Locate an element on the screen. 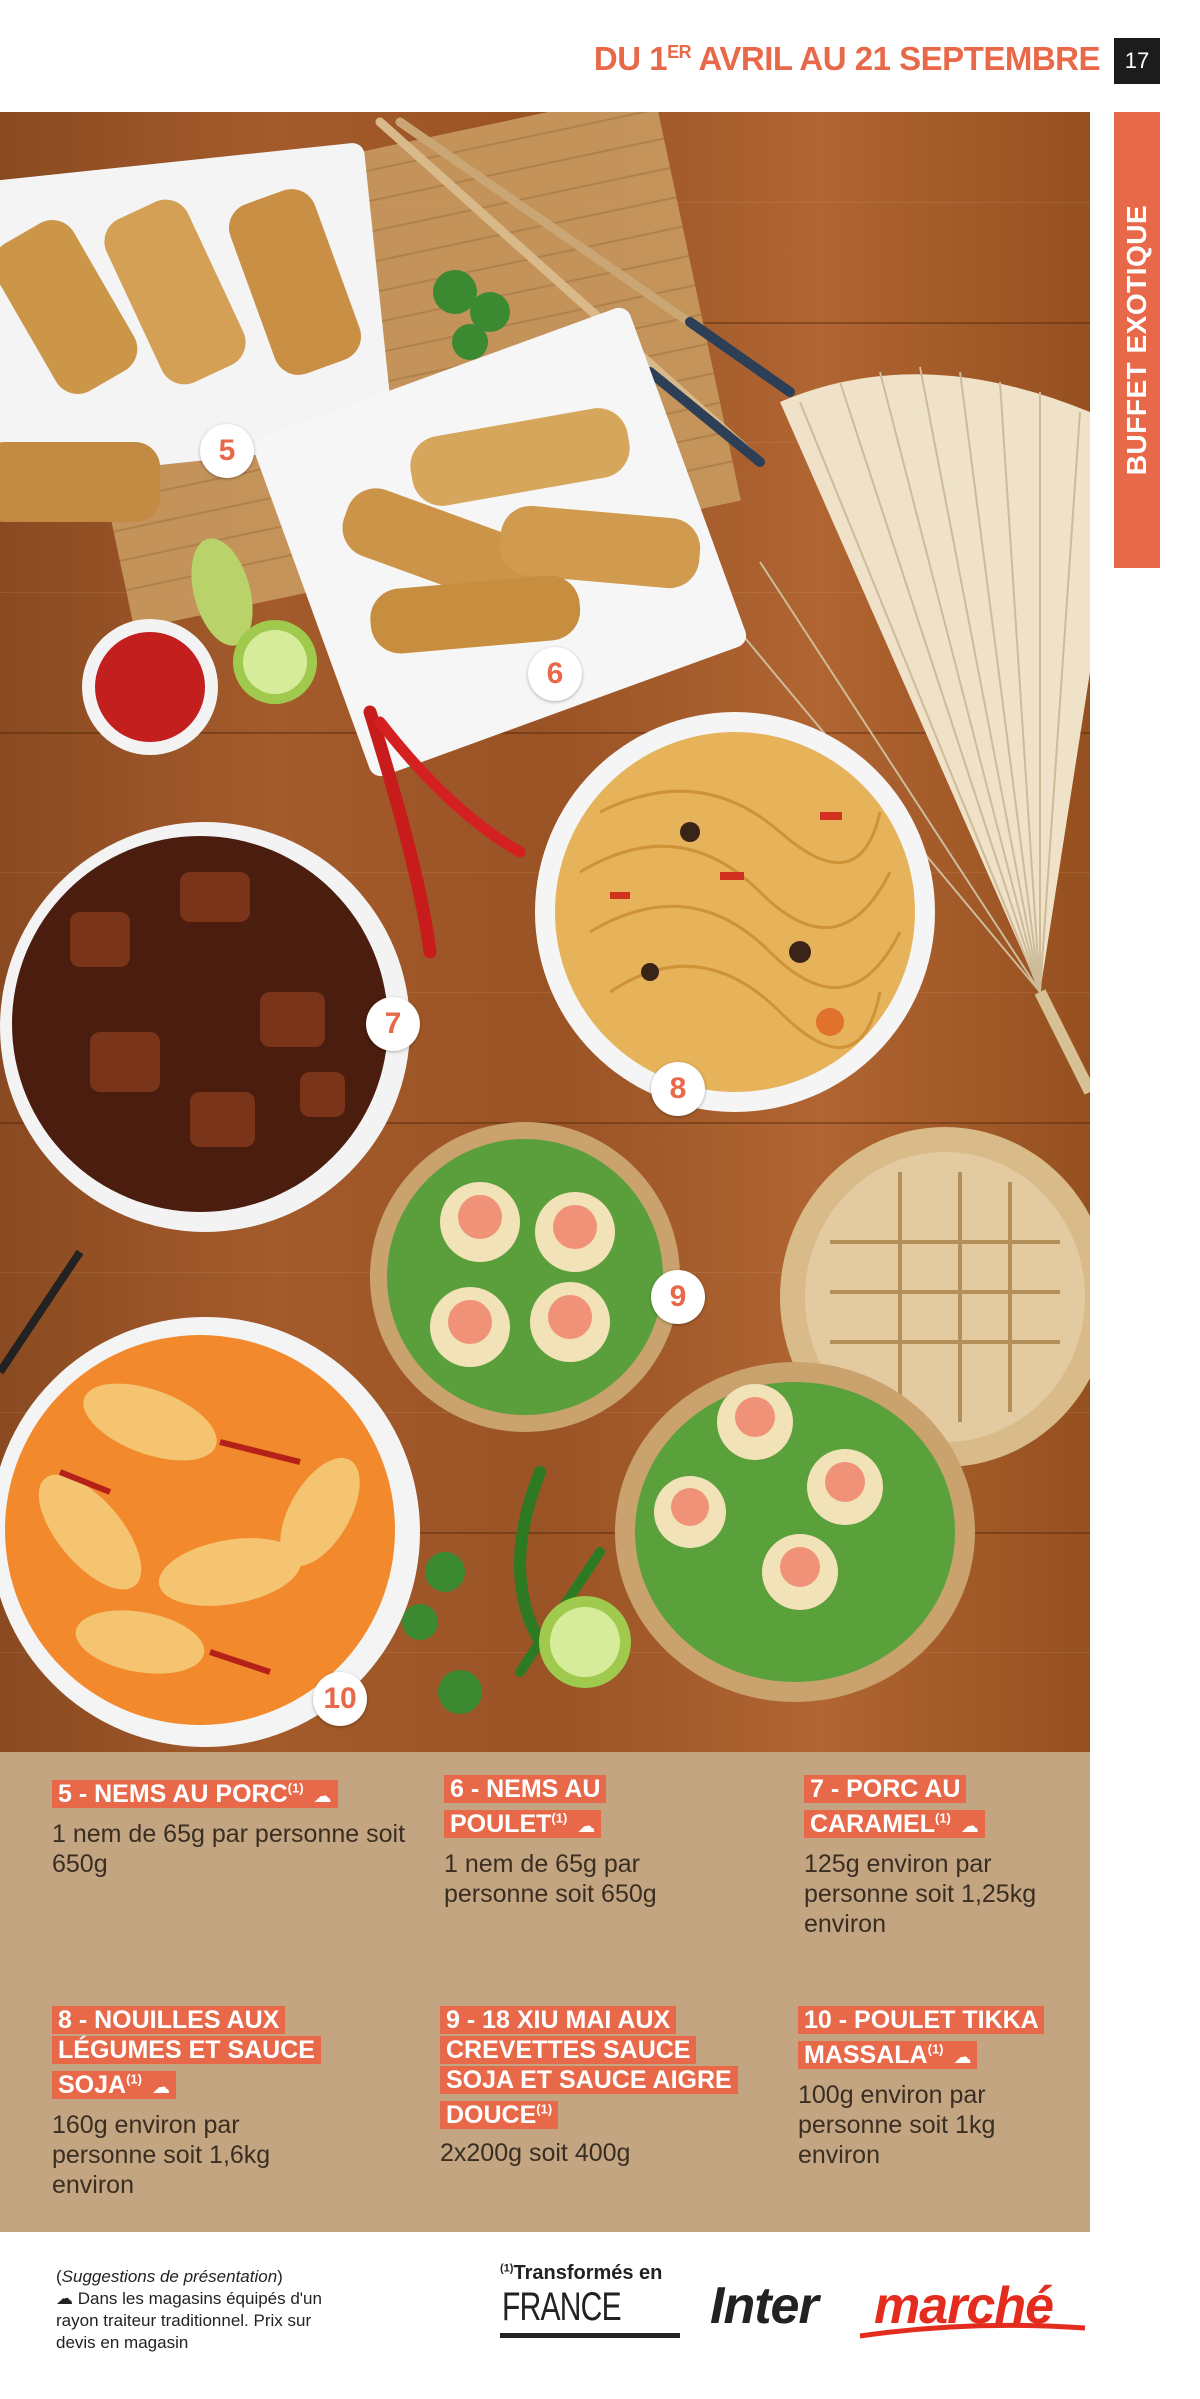  section-tab-label: BUFFET EXOTIQUE is located at coordinates (1136, 340).